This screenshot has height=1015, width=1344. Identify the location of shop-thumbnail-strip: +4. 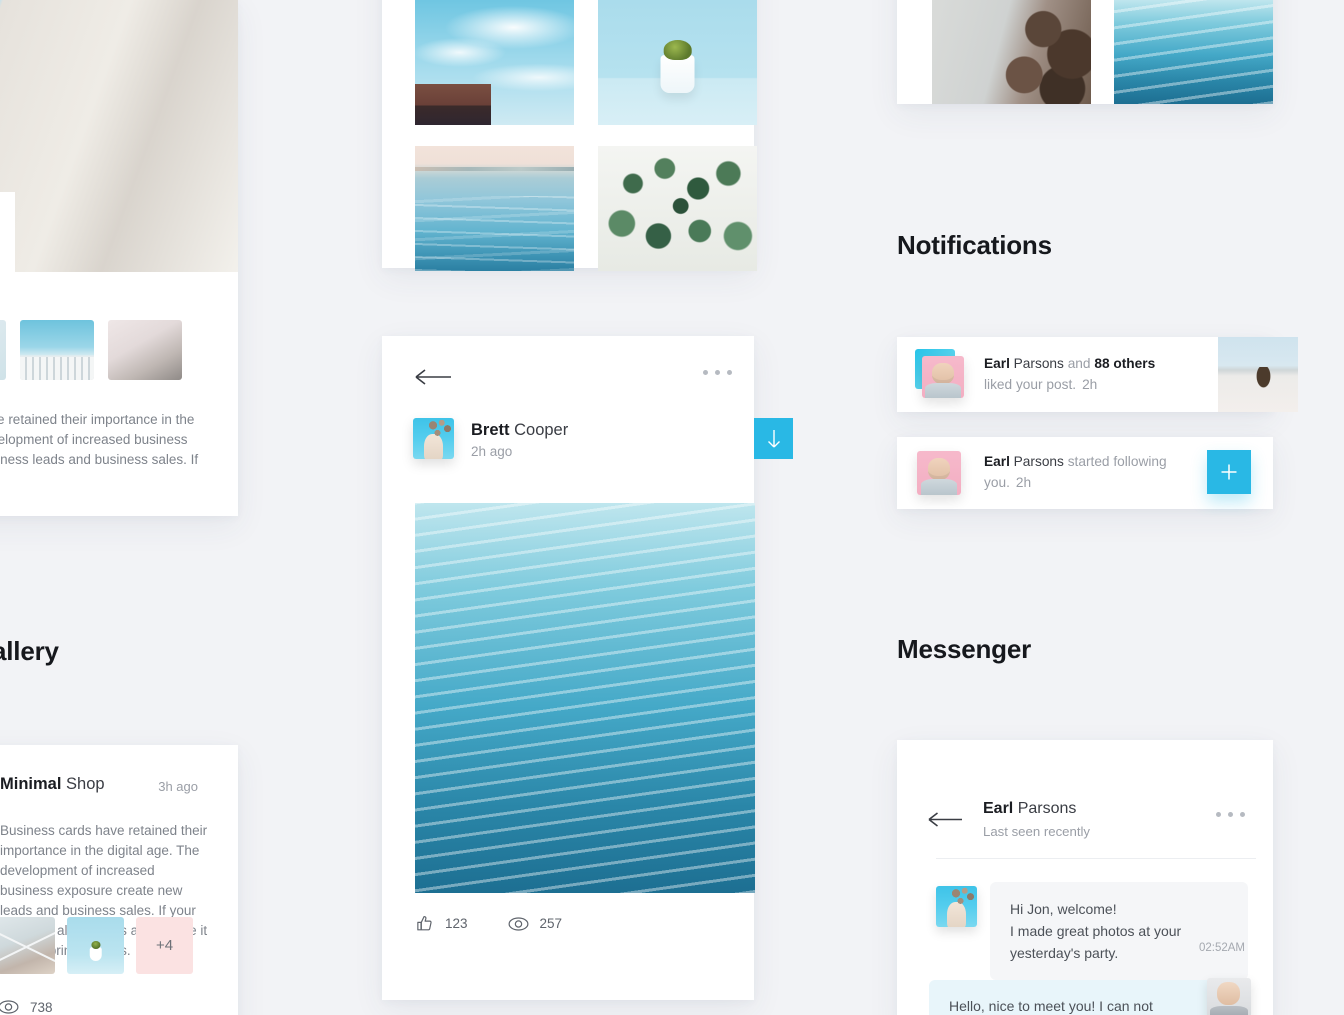
(96, 945).